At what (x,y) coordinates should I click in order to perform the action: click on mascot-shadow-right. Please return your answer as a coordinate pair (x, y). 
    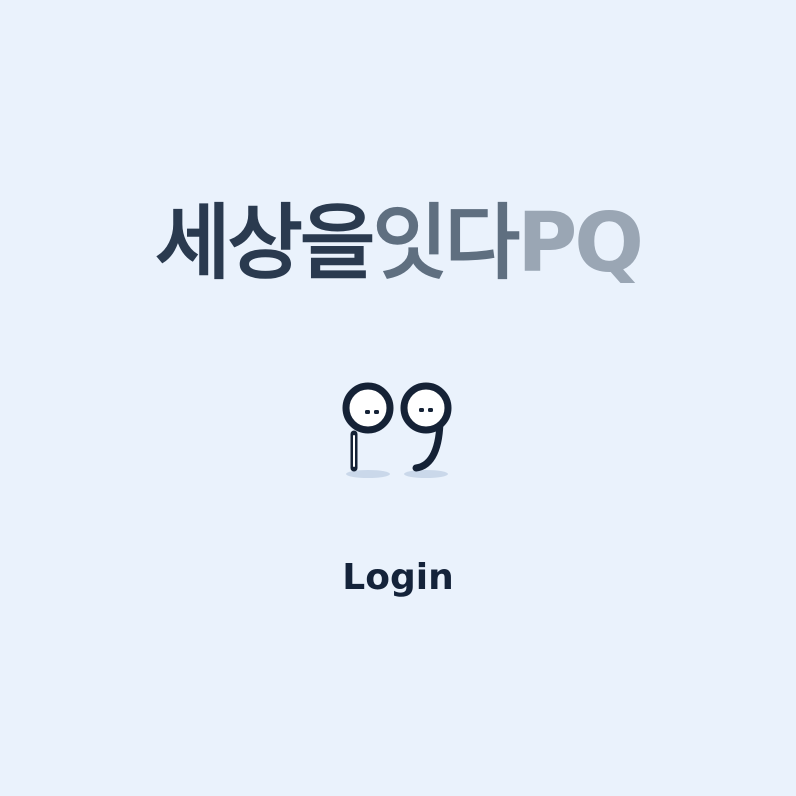
    Looking at the image, I should click on (426, 474).